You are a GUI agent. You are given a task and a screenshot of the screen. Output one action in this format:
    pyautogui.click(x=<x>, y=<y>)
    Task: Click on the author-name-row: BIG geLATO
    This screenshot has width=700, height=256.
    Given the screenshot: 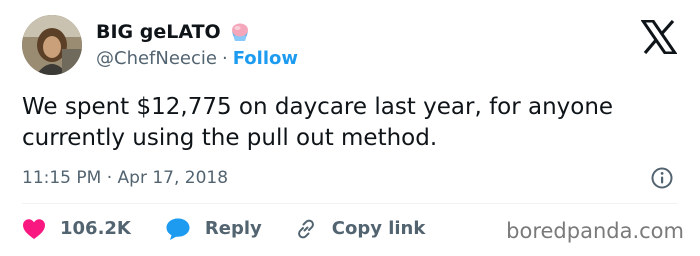 What is the action you would take?
    pyautogui.click(x=173, y=32)
    